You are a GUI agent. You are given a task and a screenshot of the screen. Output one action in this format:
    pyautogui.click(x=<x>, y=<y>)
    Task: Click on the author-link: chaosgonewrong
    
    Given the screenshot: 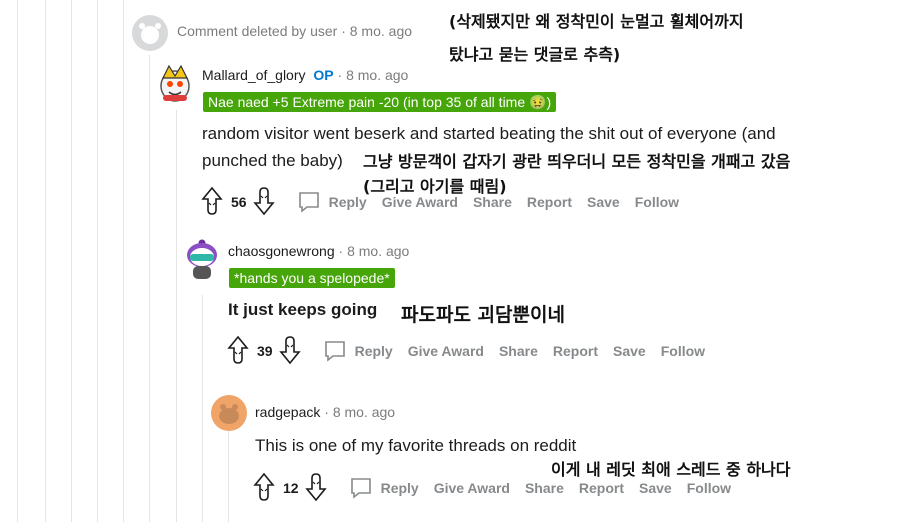 What is the action you would take?
    pyautogui.click(x=281, y=251)
    